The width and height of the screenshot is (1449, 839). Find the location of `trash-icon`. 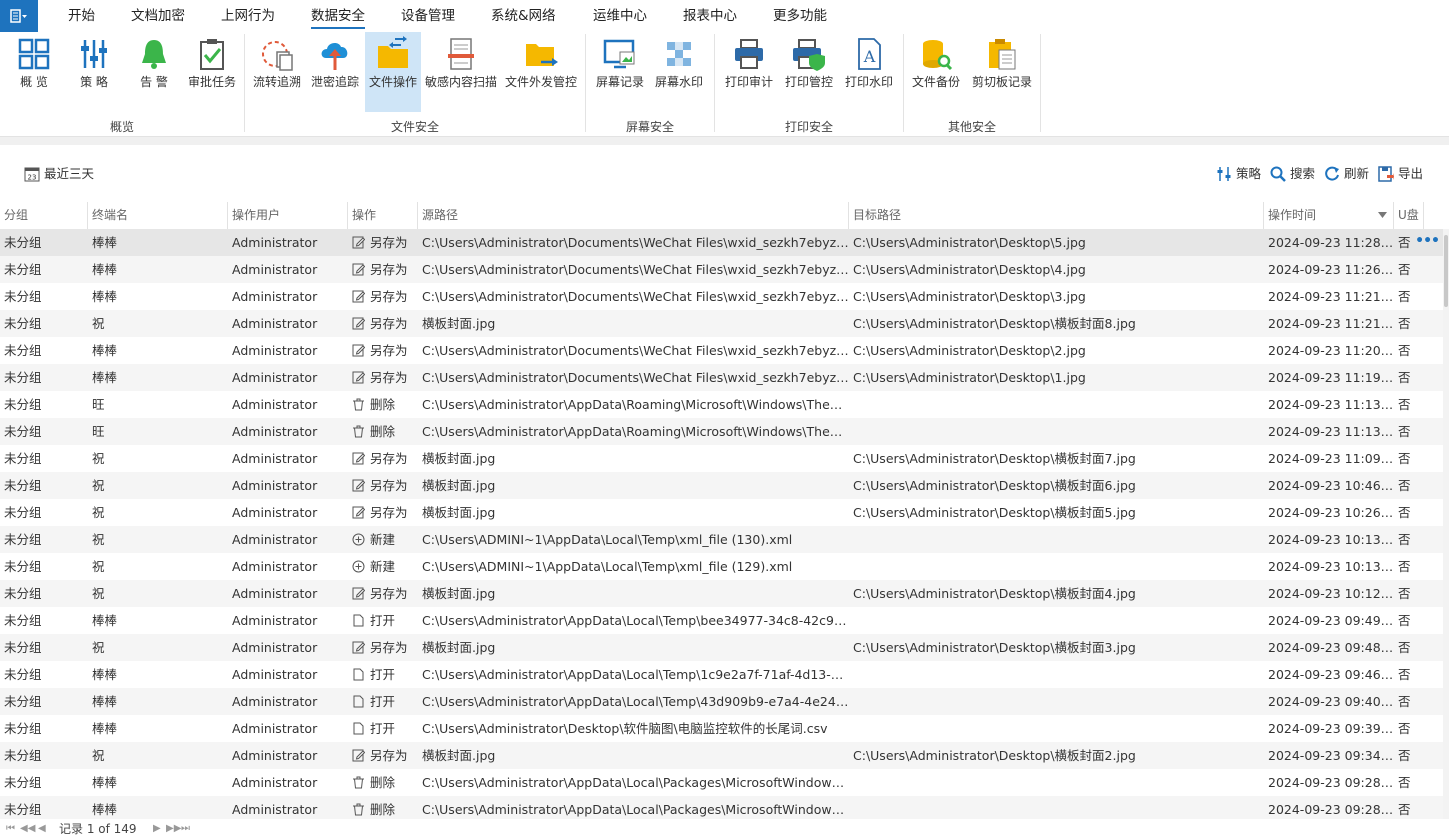

trash-icon is located at coordinates (358, 405).